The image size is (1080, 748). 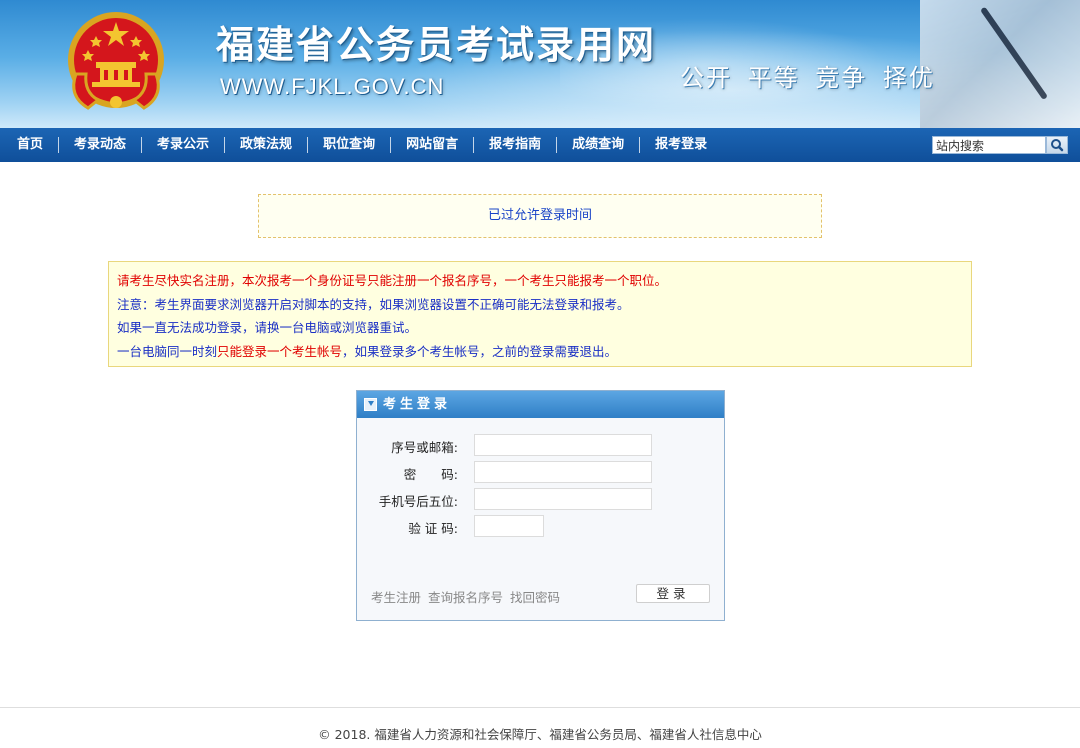 I want to click on id-input, so click(x=563, y=445).